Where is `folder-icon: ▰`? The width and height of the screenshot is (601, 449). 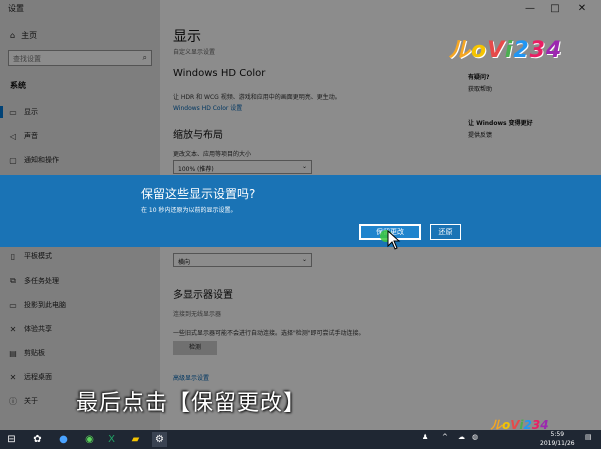 folder-icon: ▰ is located at coordinates (135, 439).